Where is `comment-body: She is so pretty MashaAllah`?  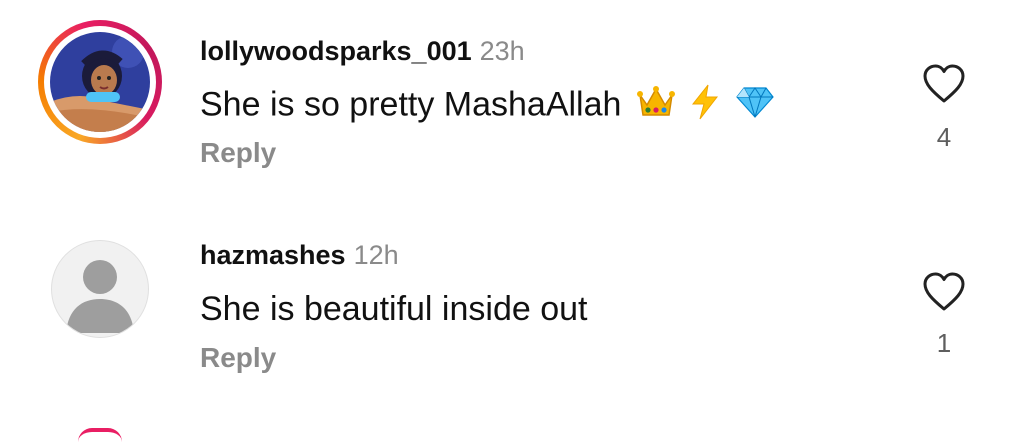
comment-body: She is so pretty MashaAllah is located at coordinates (411, 104).